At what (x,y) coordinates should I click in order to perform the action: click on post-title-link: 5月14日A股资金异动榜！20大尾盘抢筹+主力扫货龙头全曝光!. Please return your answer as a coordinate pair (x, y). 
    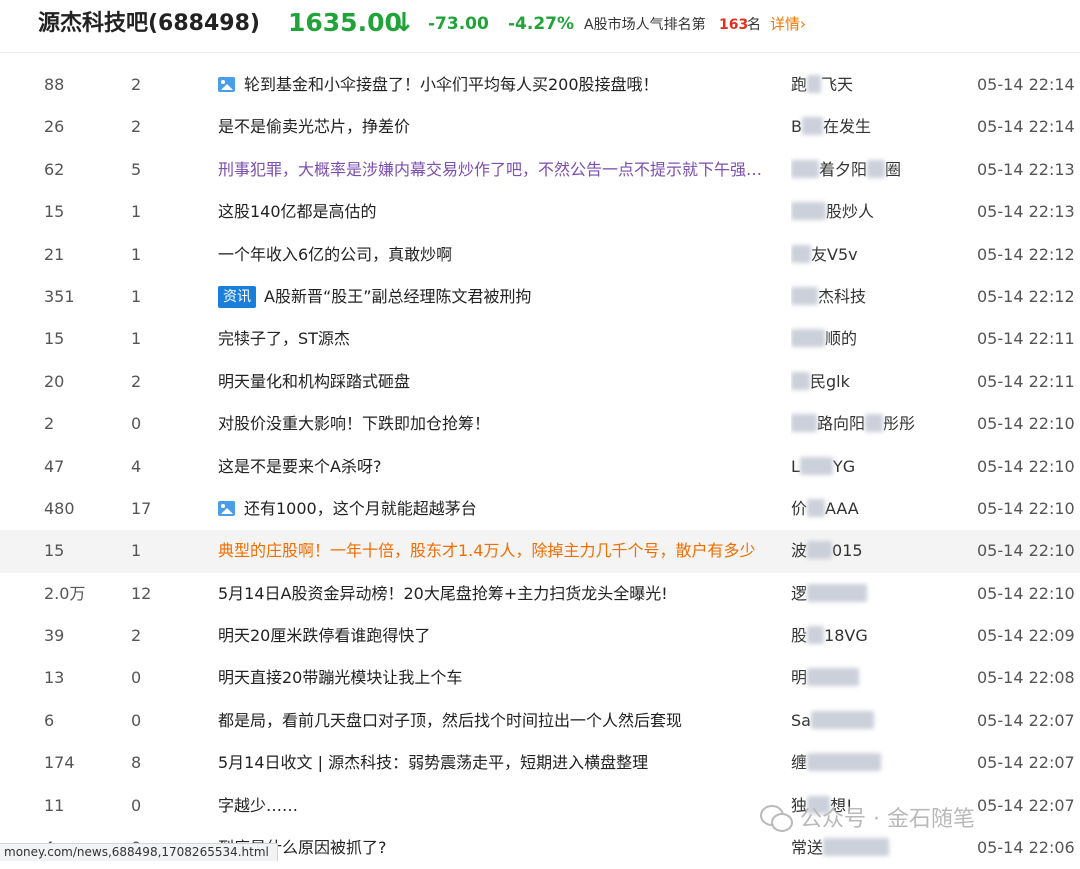
    Looking at the image, I should click on (492, 594).